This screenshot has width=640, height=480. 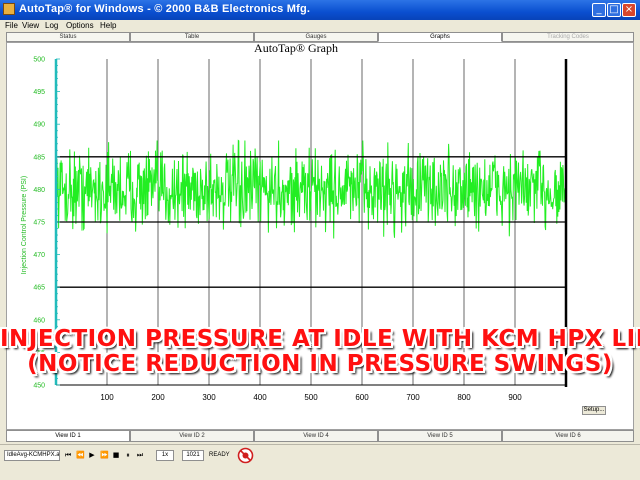 I want to click on y-tick-label: 480, so click(x=39, y=190).